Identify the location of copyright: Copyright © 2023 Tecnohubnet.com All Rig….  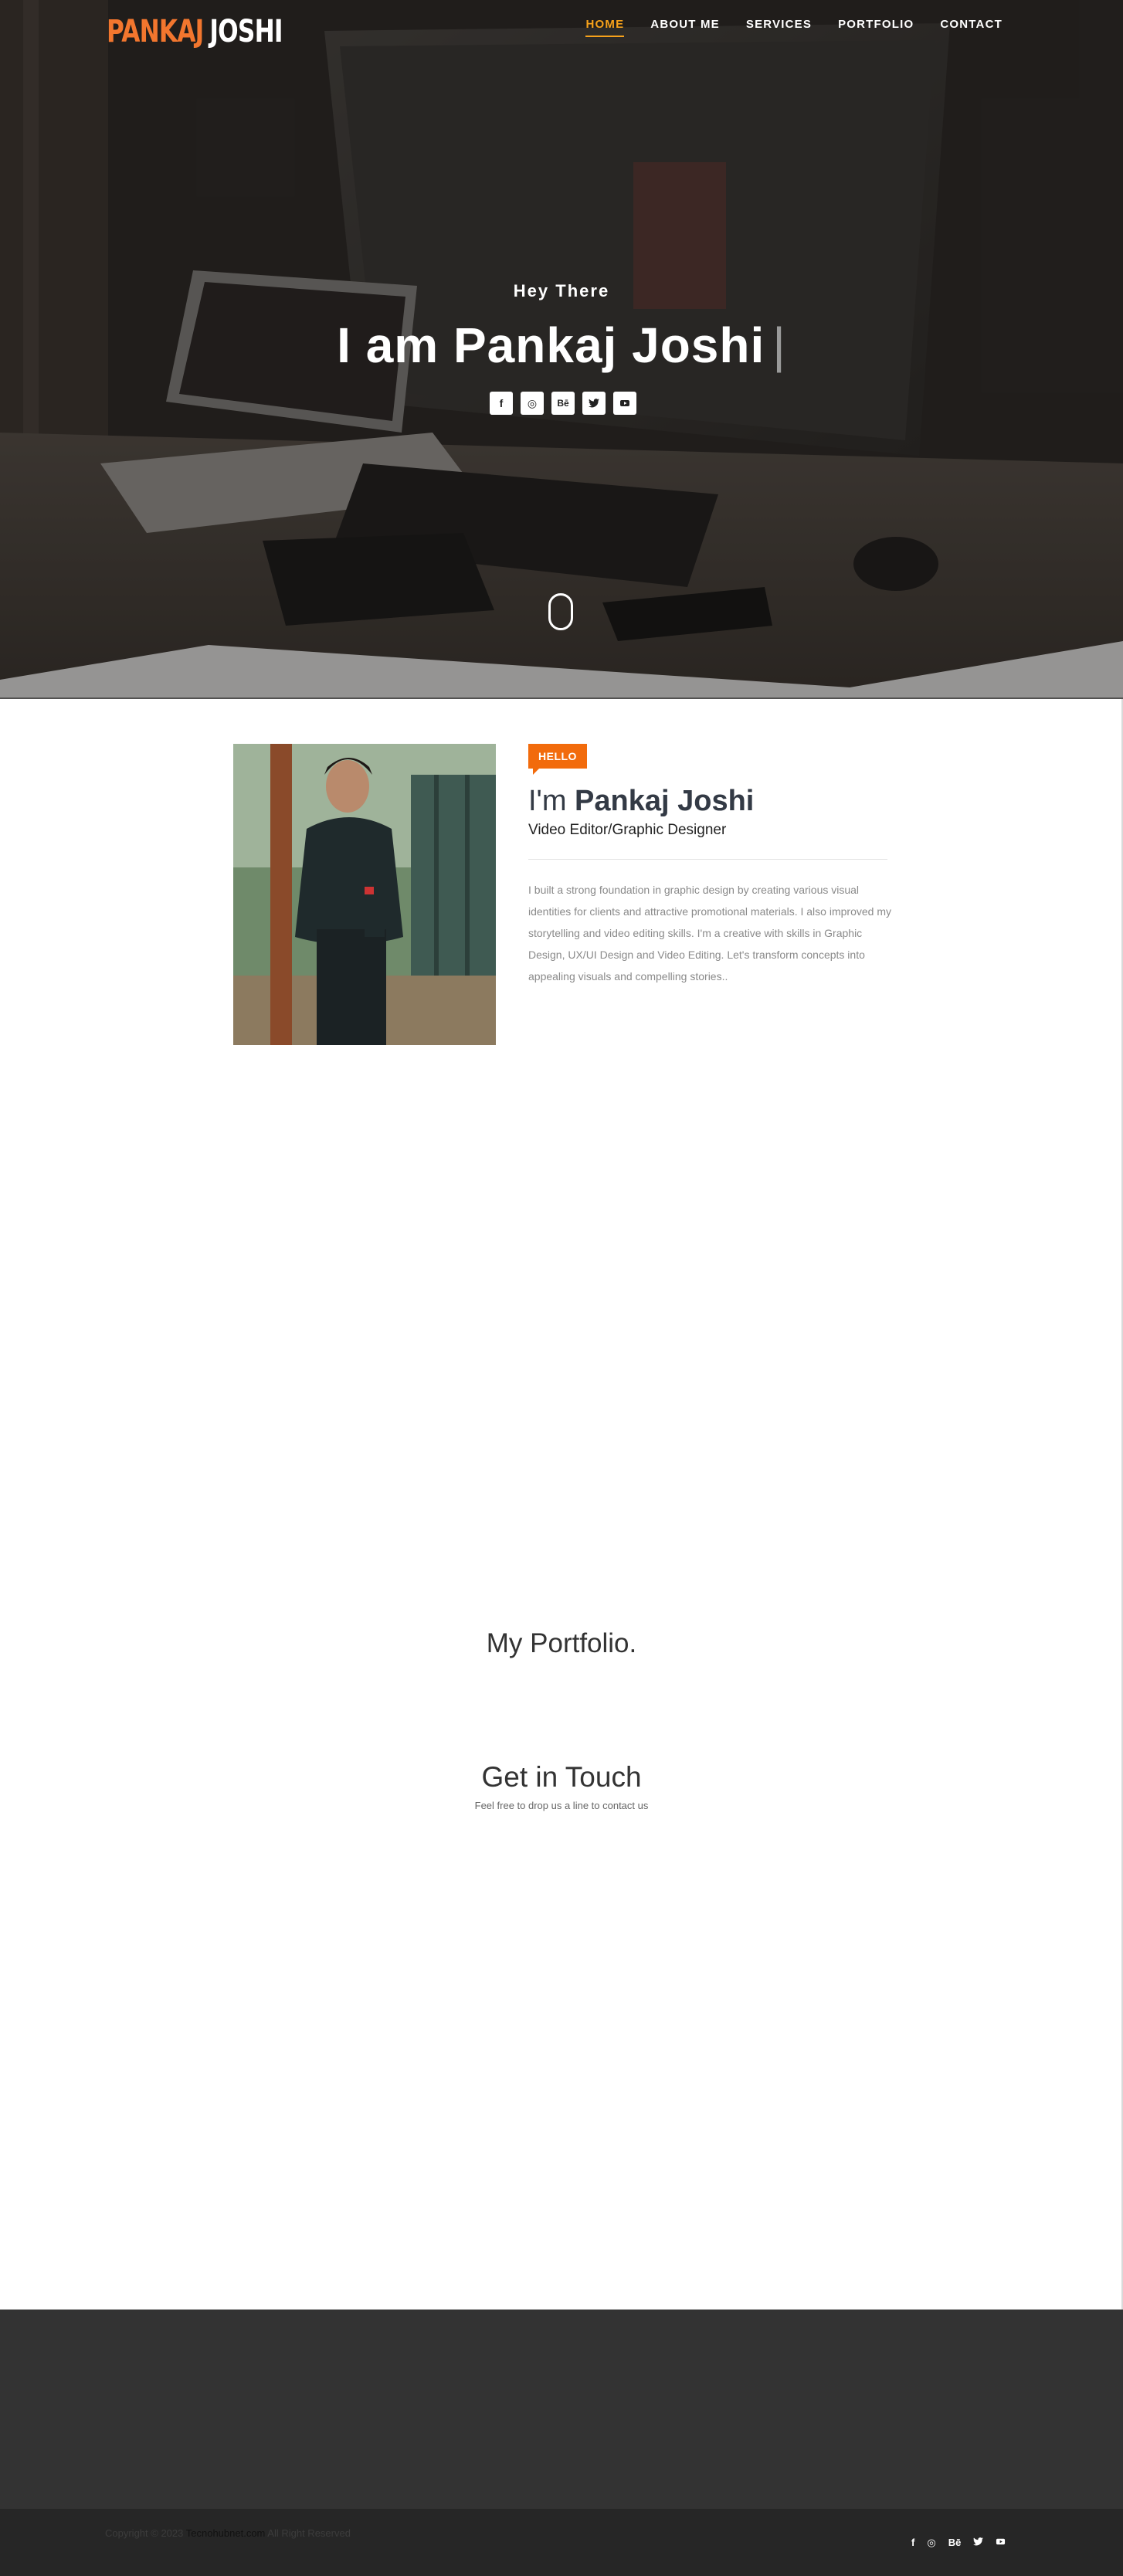
(228, 2533).